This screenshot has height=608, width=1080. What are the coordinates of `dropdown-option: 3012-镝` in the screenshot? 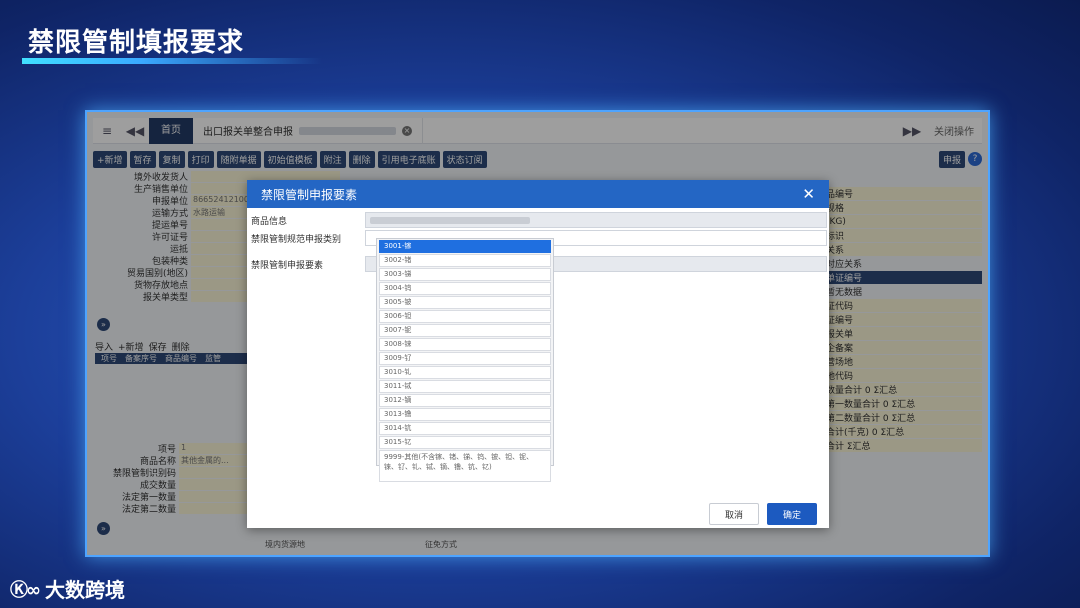 It's located at (465, 400).